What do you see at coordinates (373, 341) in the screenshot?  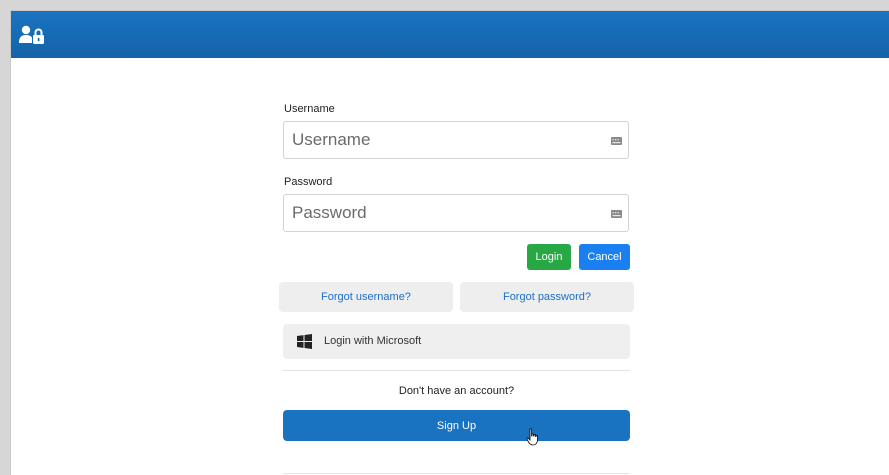 I see `microsoft-login-label: Login with Microsoft` at bounding box center [373, 341].